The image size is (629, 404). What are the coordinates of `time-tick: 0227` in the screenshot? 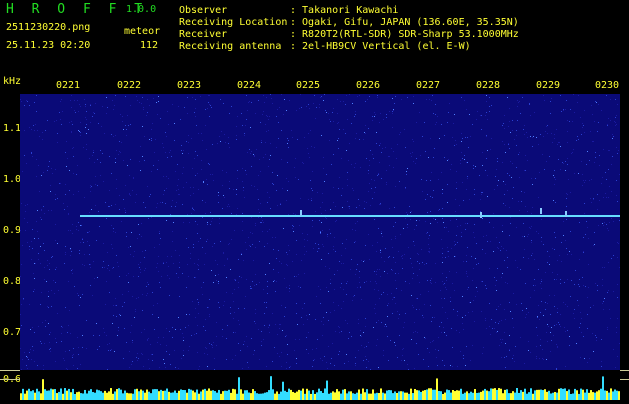 It's located at (428, 85).